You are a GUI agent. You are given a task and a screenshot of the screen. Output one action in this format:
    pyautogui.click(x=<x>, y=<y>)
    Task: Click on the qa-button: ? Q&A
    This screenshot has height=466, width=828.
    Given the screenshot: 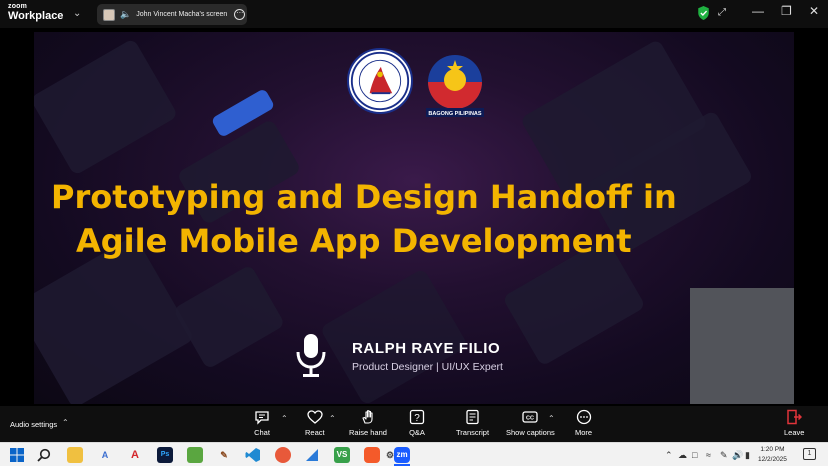 What is the action you would take?
    pyautogui.click(x=417, y=423)
    